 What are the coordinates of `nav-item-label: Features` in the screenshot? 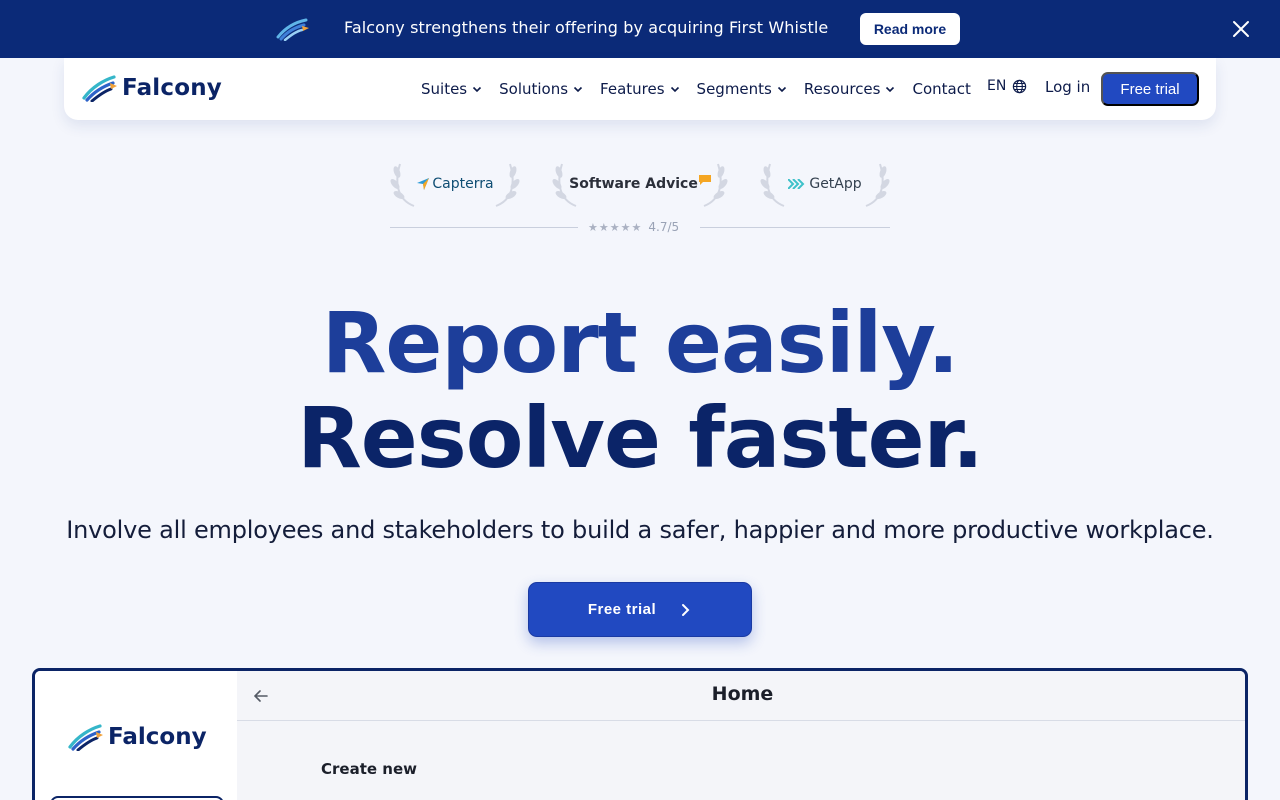 It's located at (632, 89).